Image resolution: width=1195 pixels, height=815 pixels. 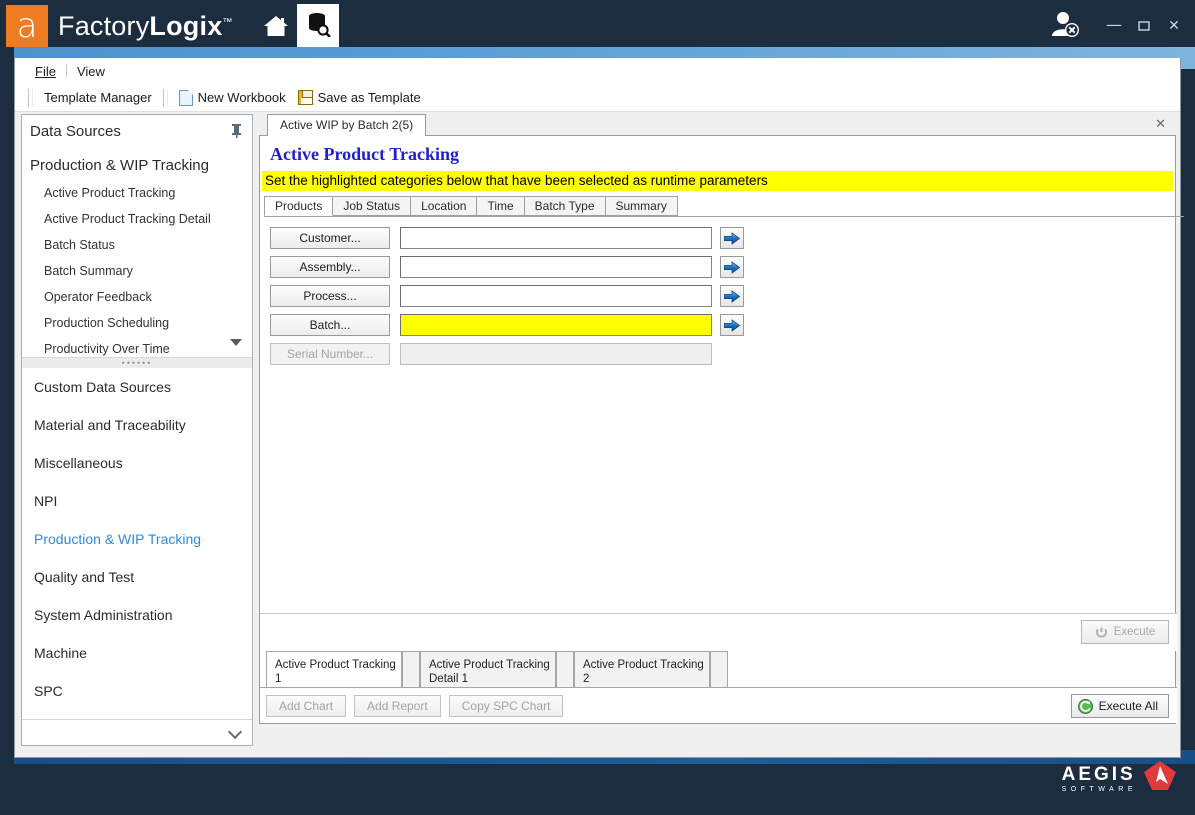 I want to click on process-apply-button, so click(x=732, y=296).